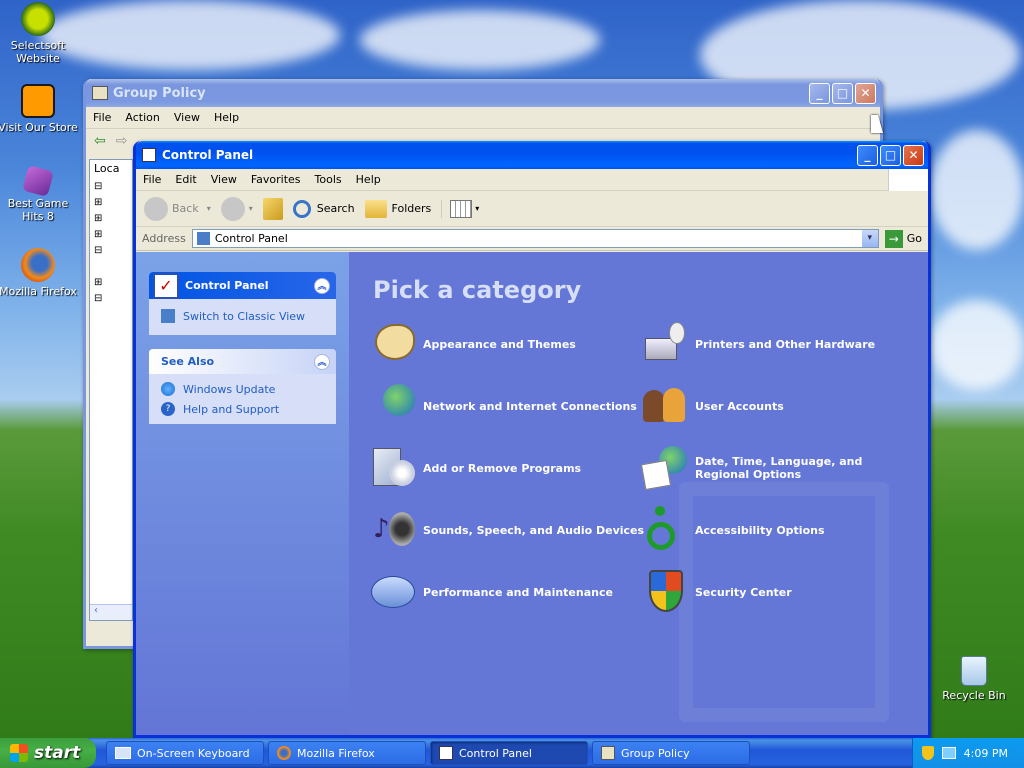 The height and width of the screenshot is (768, 1024). I want to click on windows-update-link: Windows Update, so click(243, 389).